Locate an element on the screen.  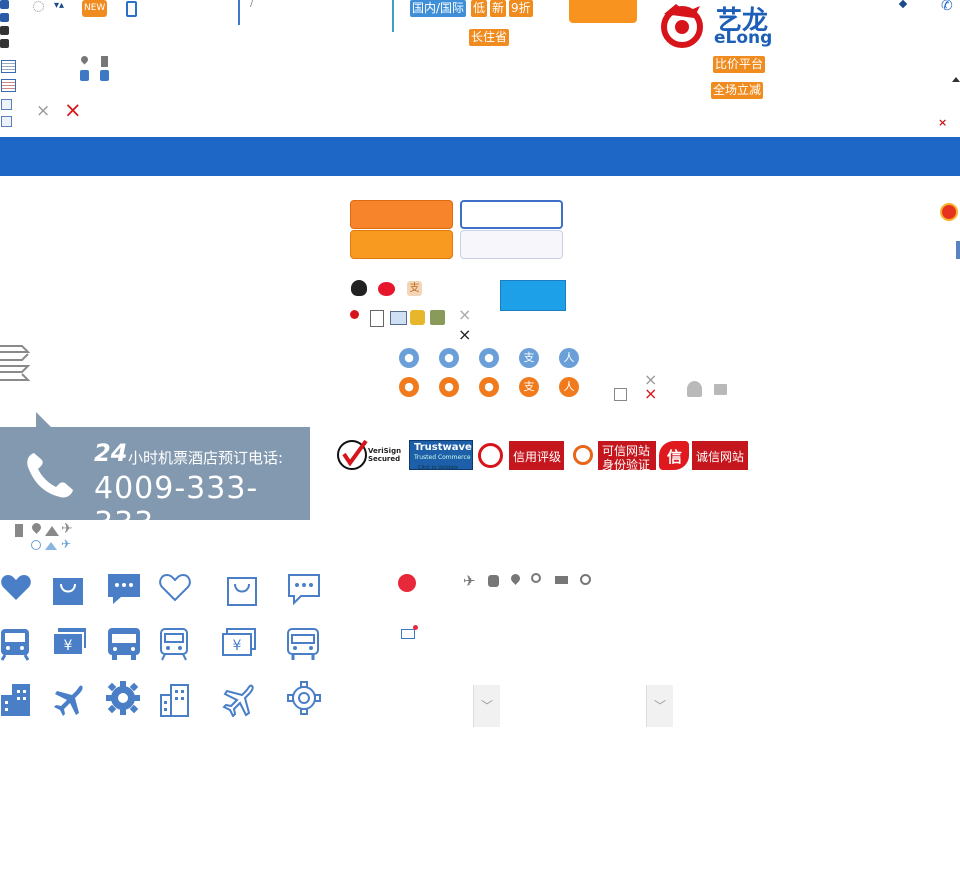
close-gray-icon: × is located at coordinates (43, 111).